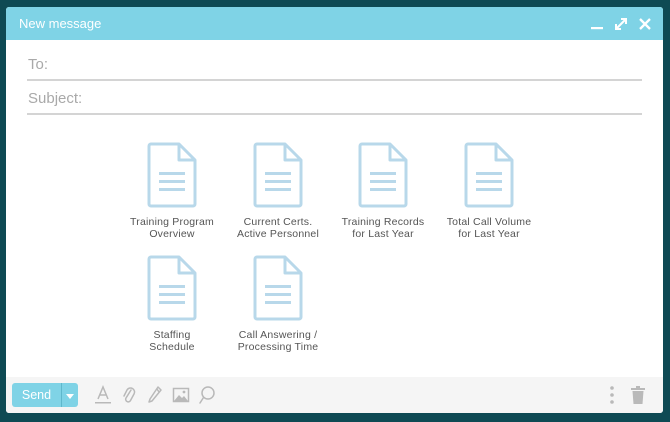 The height and width of the screenshot is (422, 670). What do you see at coordinates (334, 395) in the screenshot?
I see `compose-toolbar: Send` at bounding box center [334, 395].